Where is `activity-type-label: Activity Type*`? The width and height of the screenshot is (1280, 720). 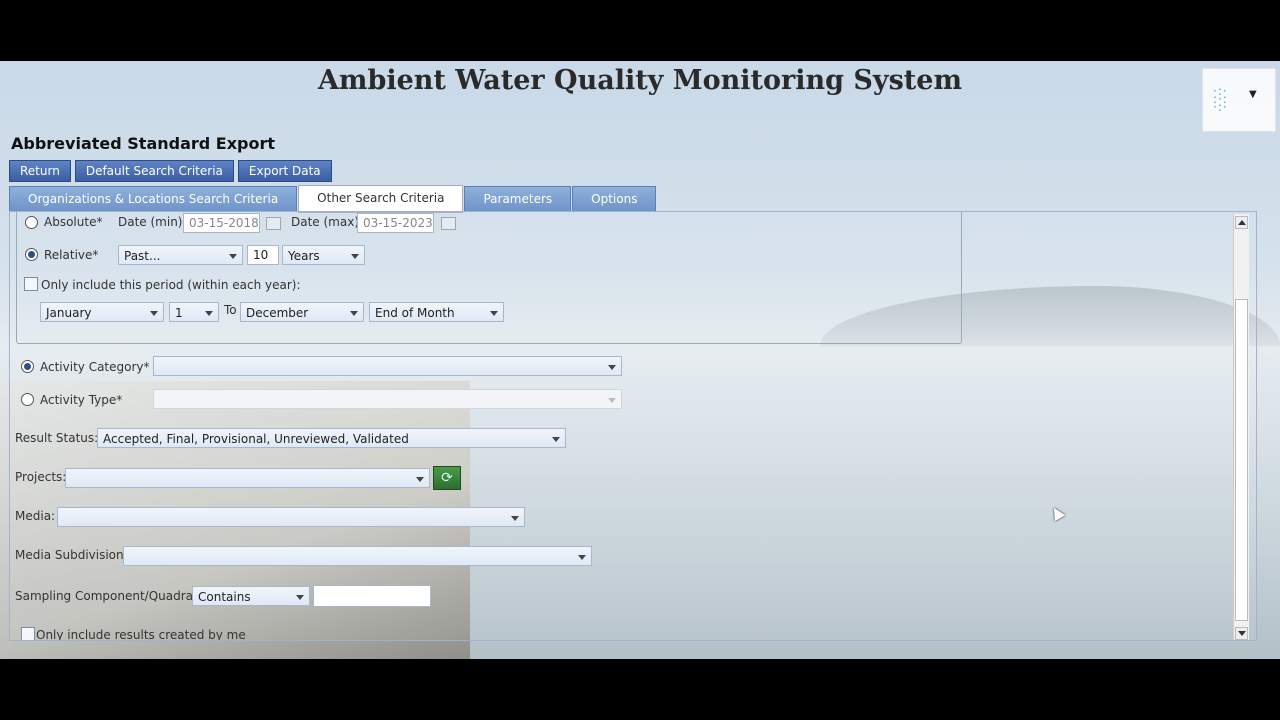 activity-type-label: Activity Type* is located at coordinates (81, 400).